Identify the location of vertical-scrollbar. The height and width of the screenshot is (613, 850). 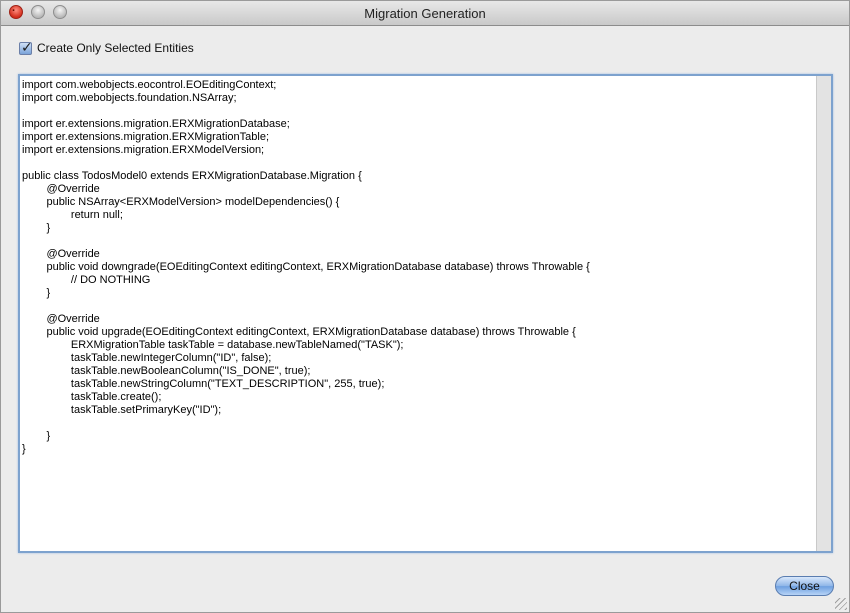
(823, 313).